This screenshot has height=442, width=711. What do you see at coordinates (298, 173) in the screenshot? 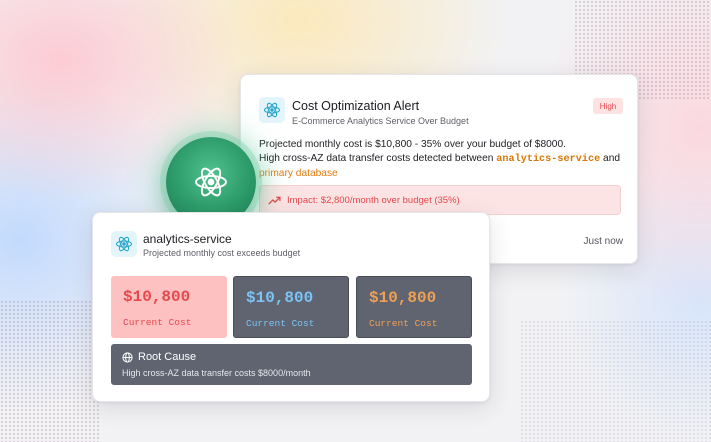
I see `database-name: primary database` at bounding box center [298, 173].